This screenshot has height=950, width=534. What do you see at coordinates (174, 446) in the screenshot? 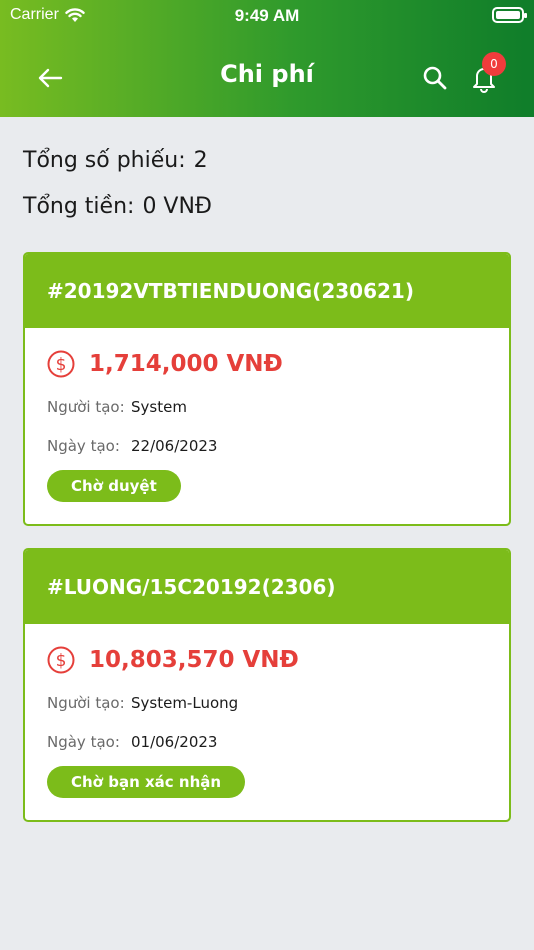
I see `date-value: 22/06/2023` at bounding box center [174, 446].